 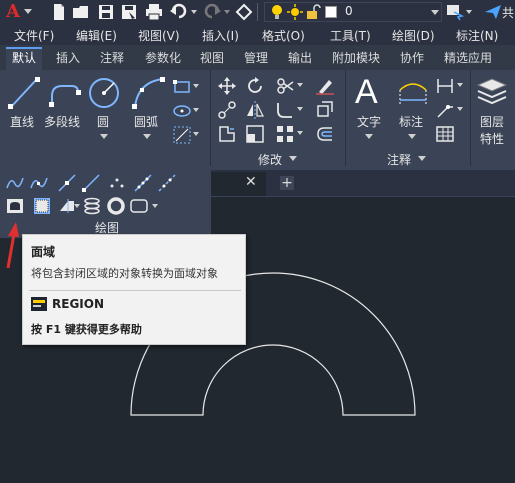 I want to click on array-icon, so click(x=285, y=134).